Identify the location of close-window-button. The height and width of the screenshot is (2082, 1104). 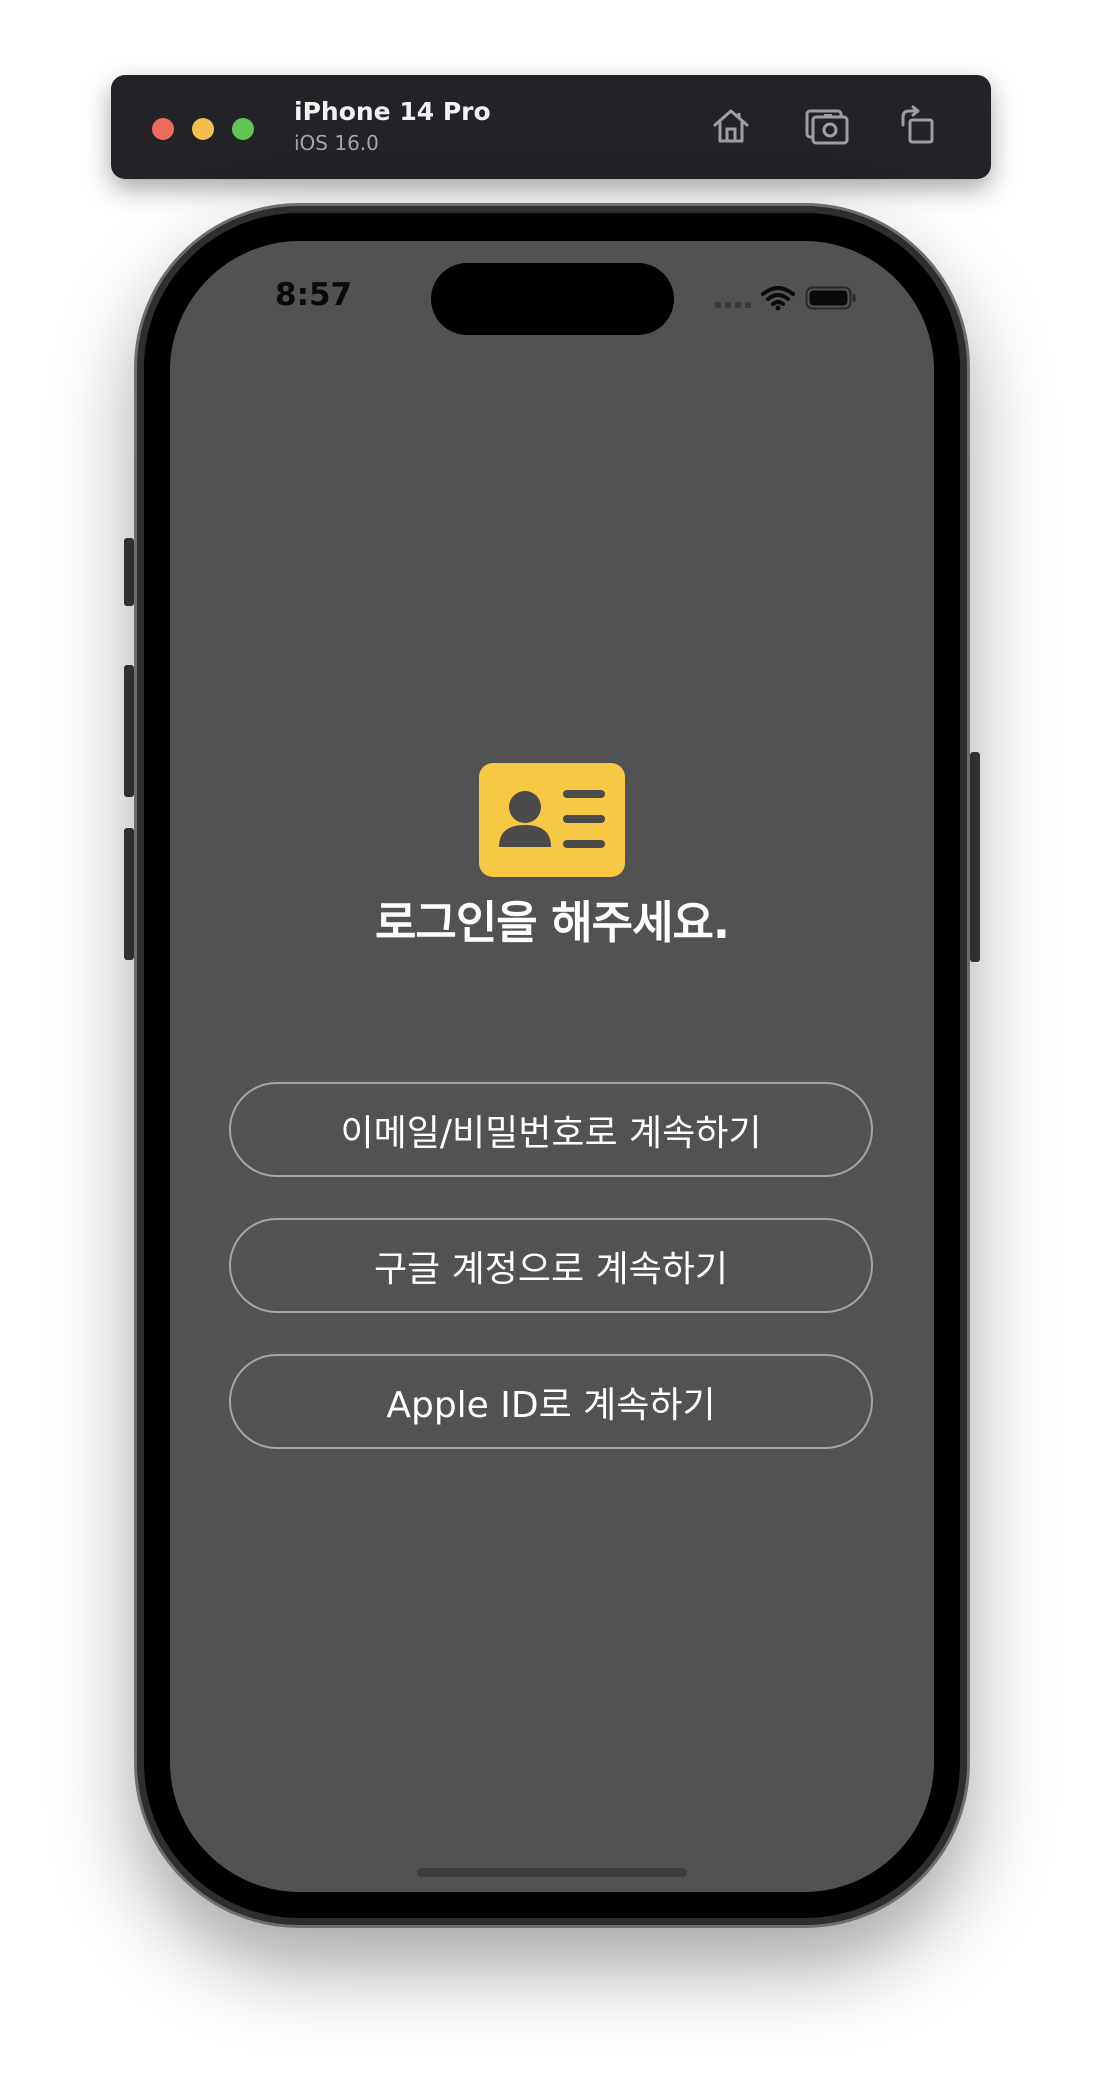
(163, 129).